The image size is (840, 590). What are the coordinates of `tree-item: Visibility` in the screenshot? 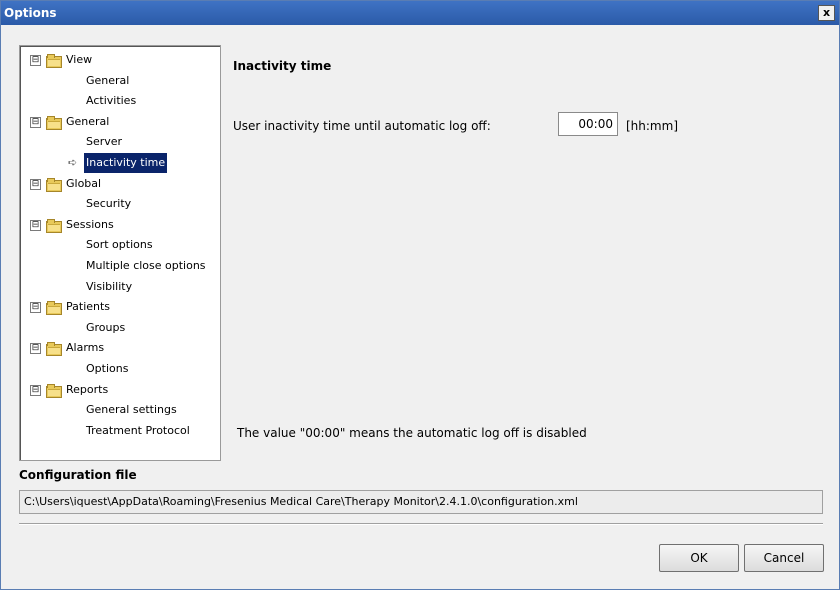 It's located at (119, 287).